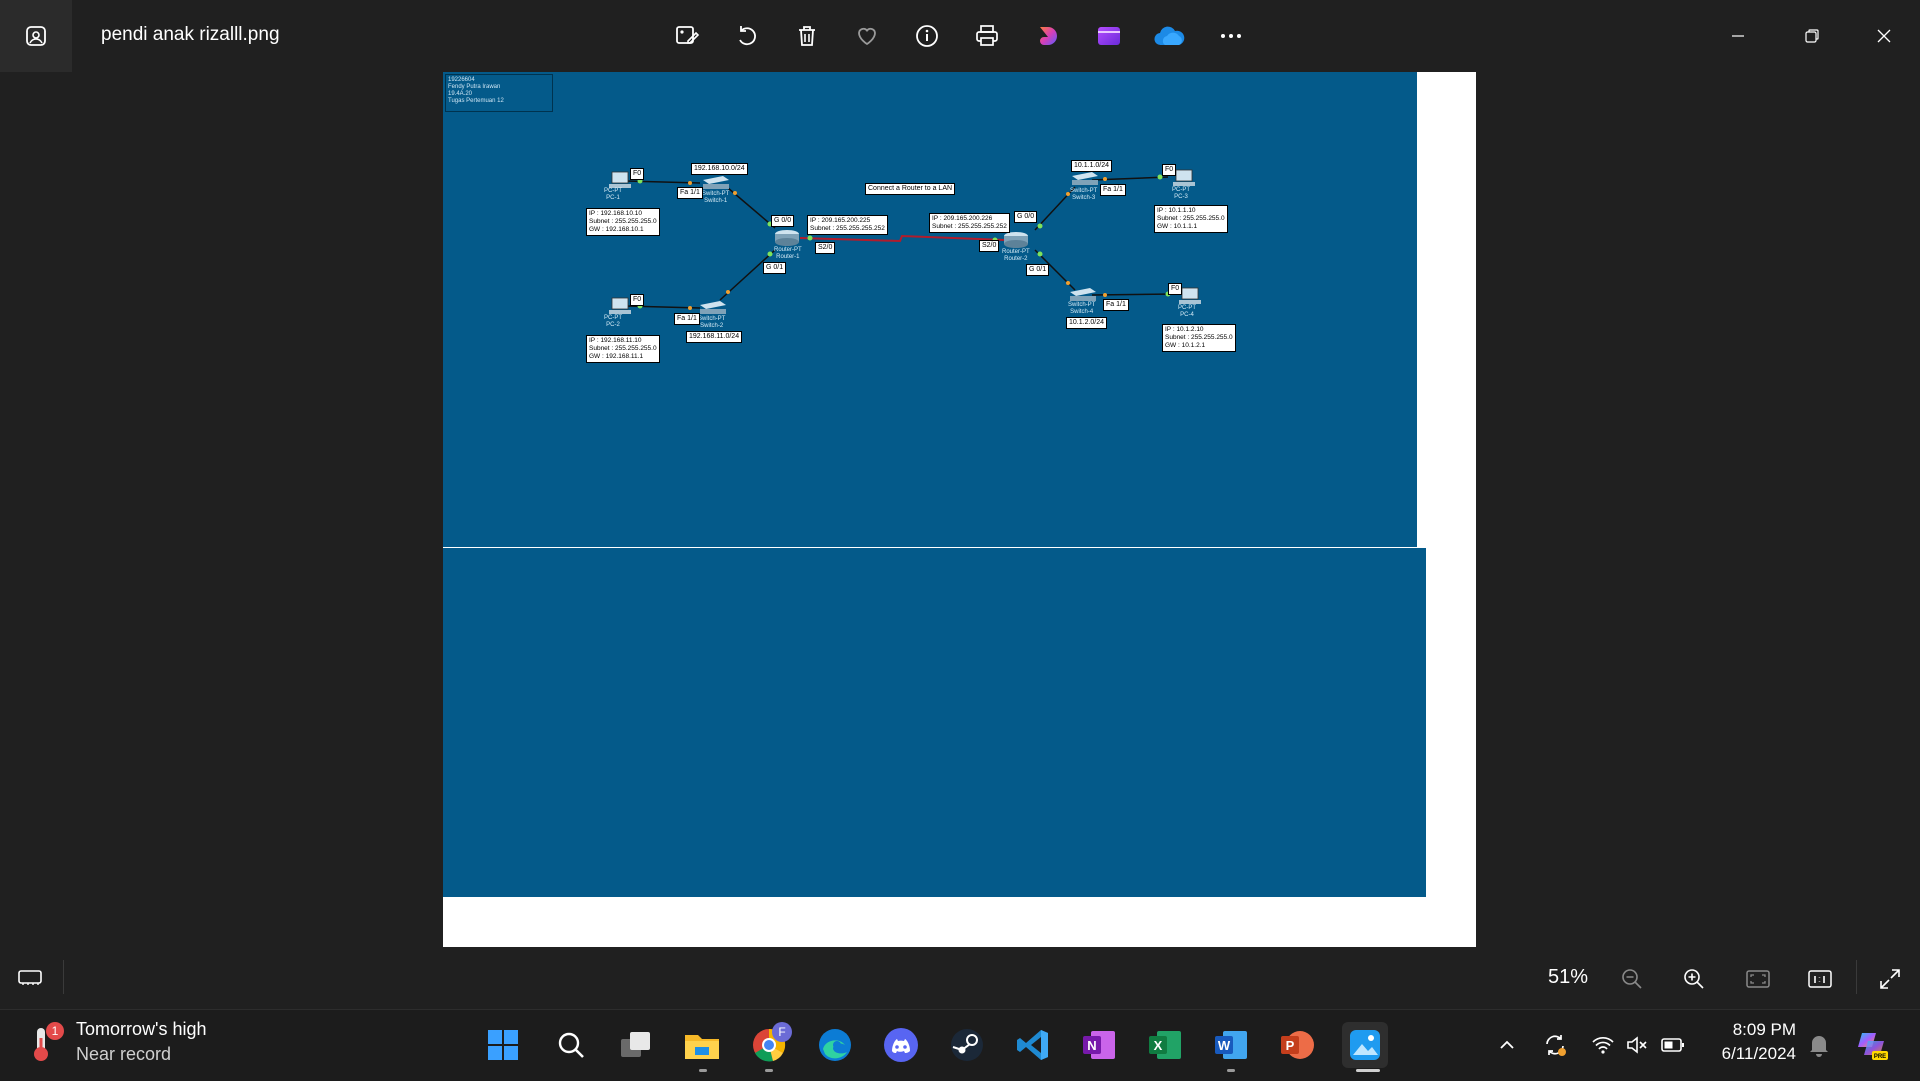 The height and width of the screenshot is (1081, 1920). Describe the element at coordinates (782, 1032) in the screenshot. I see `chrome-profile-badge: F` at that location.